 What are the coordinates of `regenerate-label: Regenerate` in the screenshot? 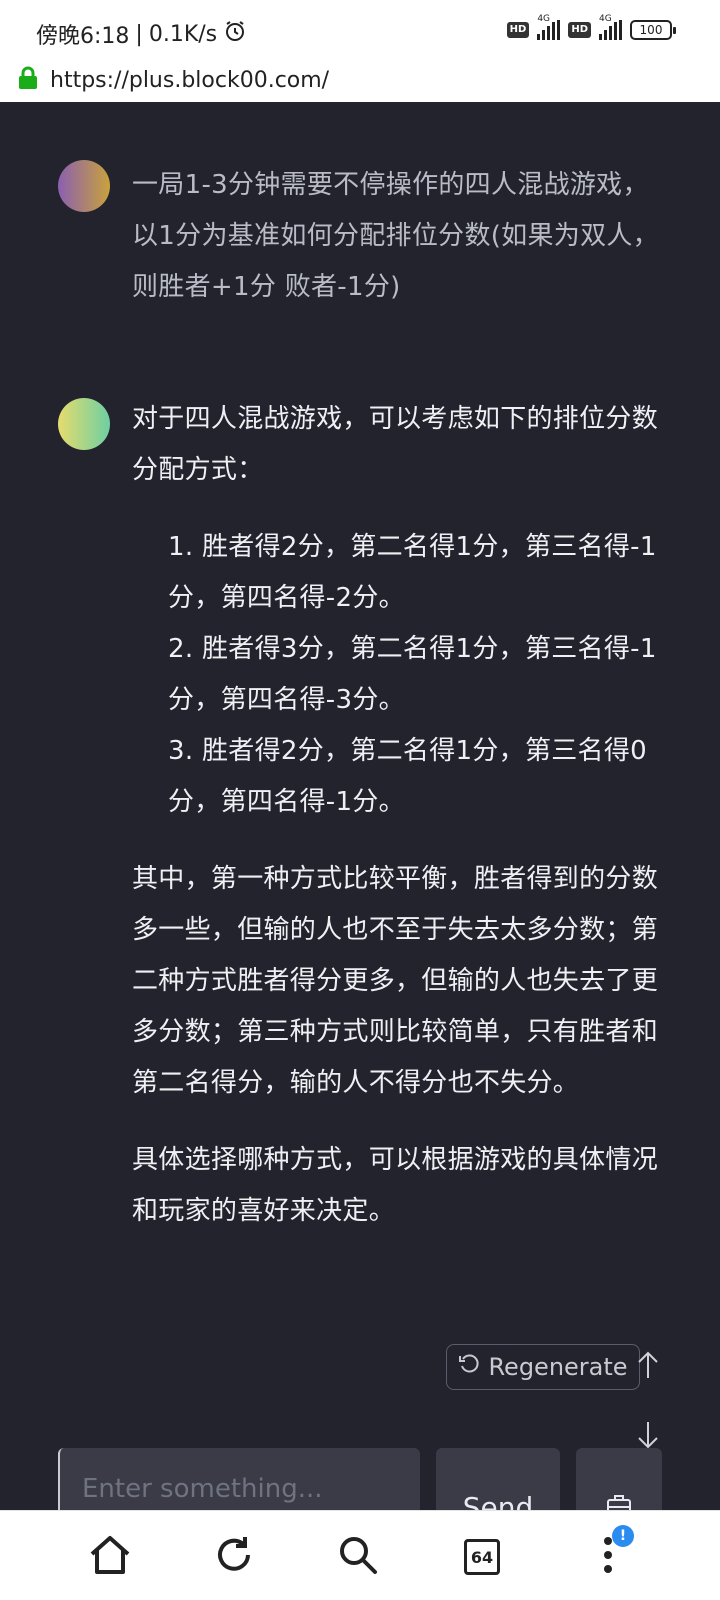 It's located at (558, 1367).